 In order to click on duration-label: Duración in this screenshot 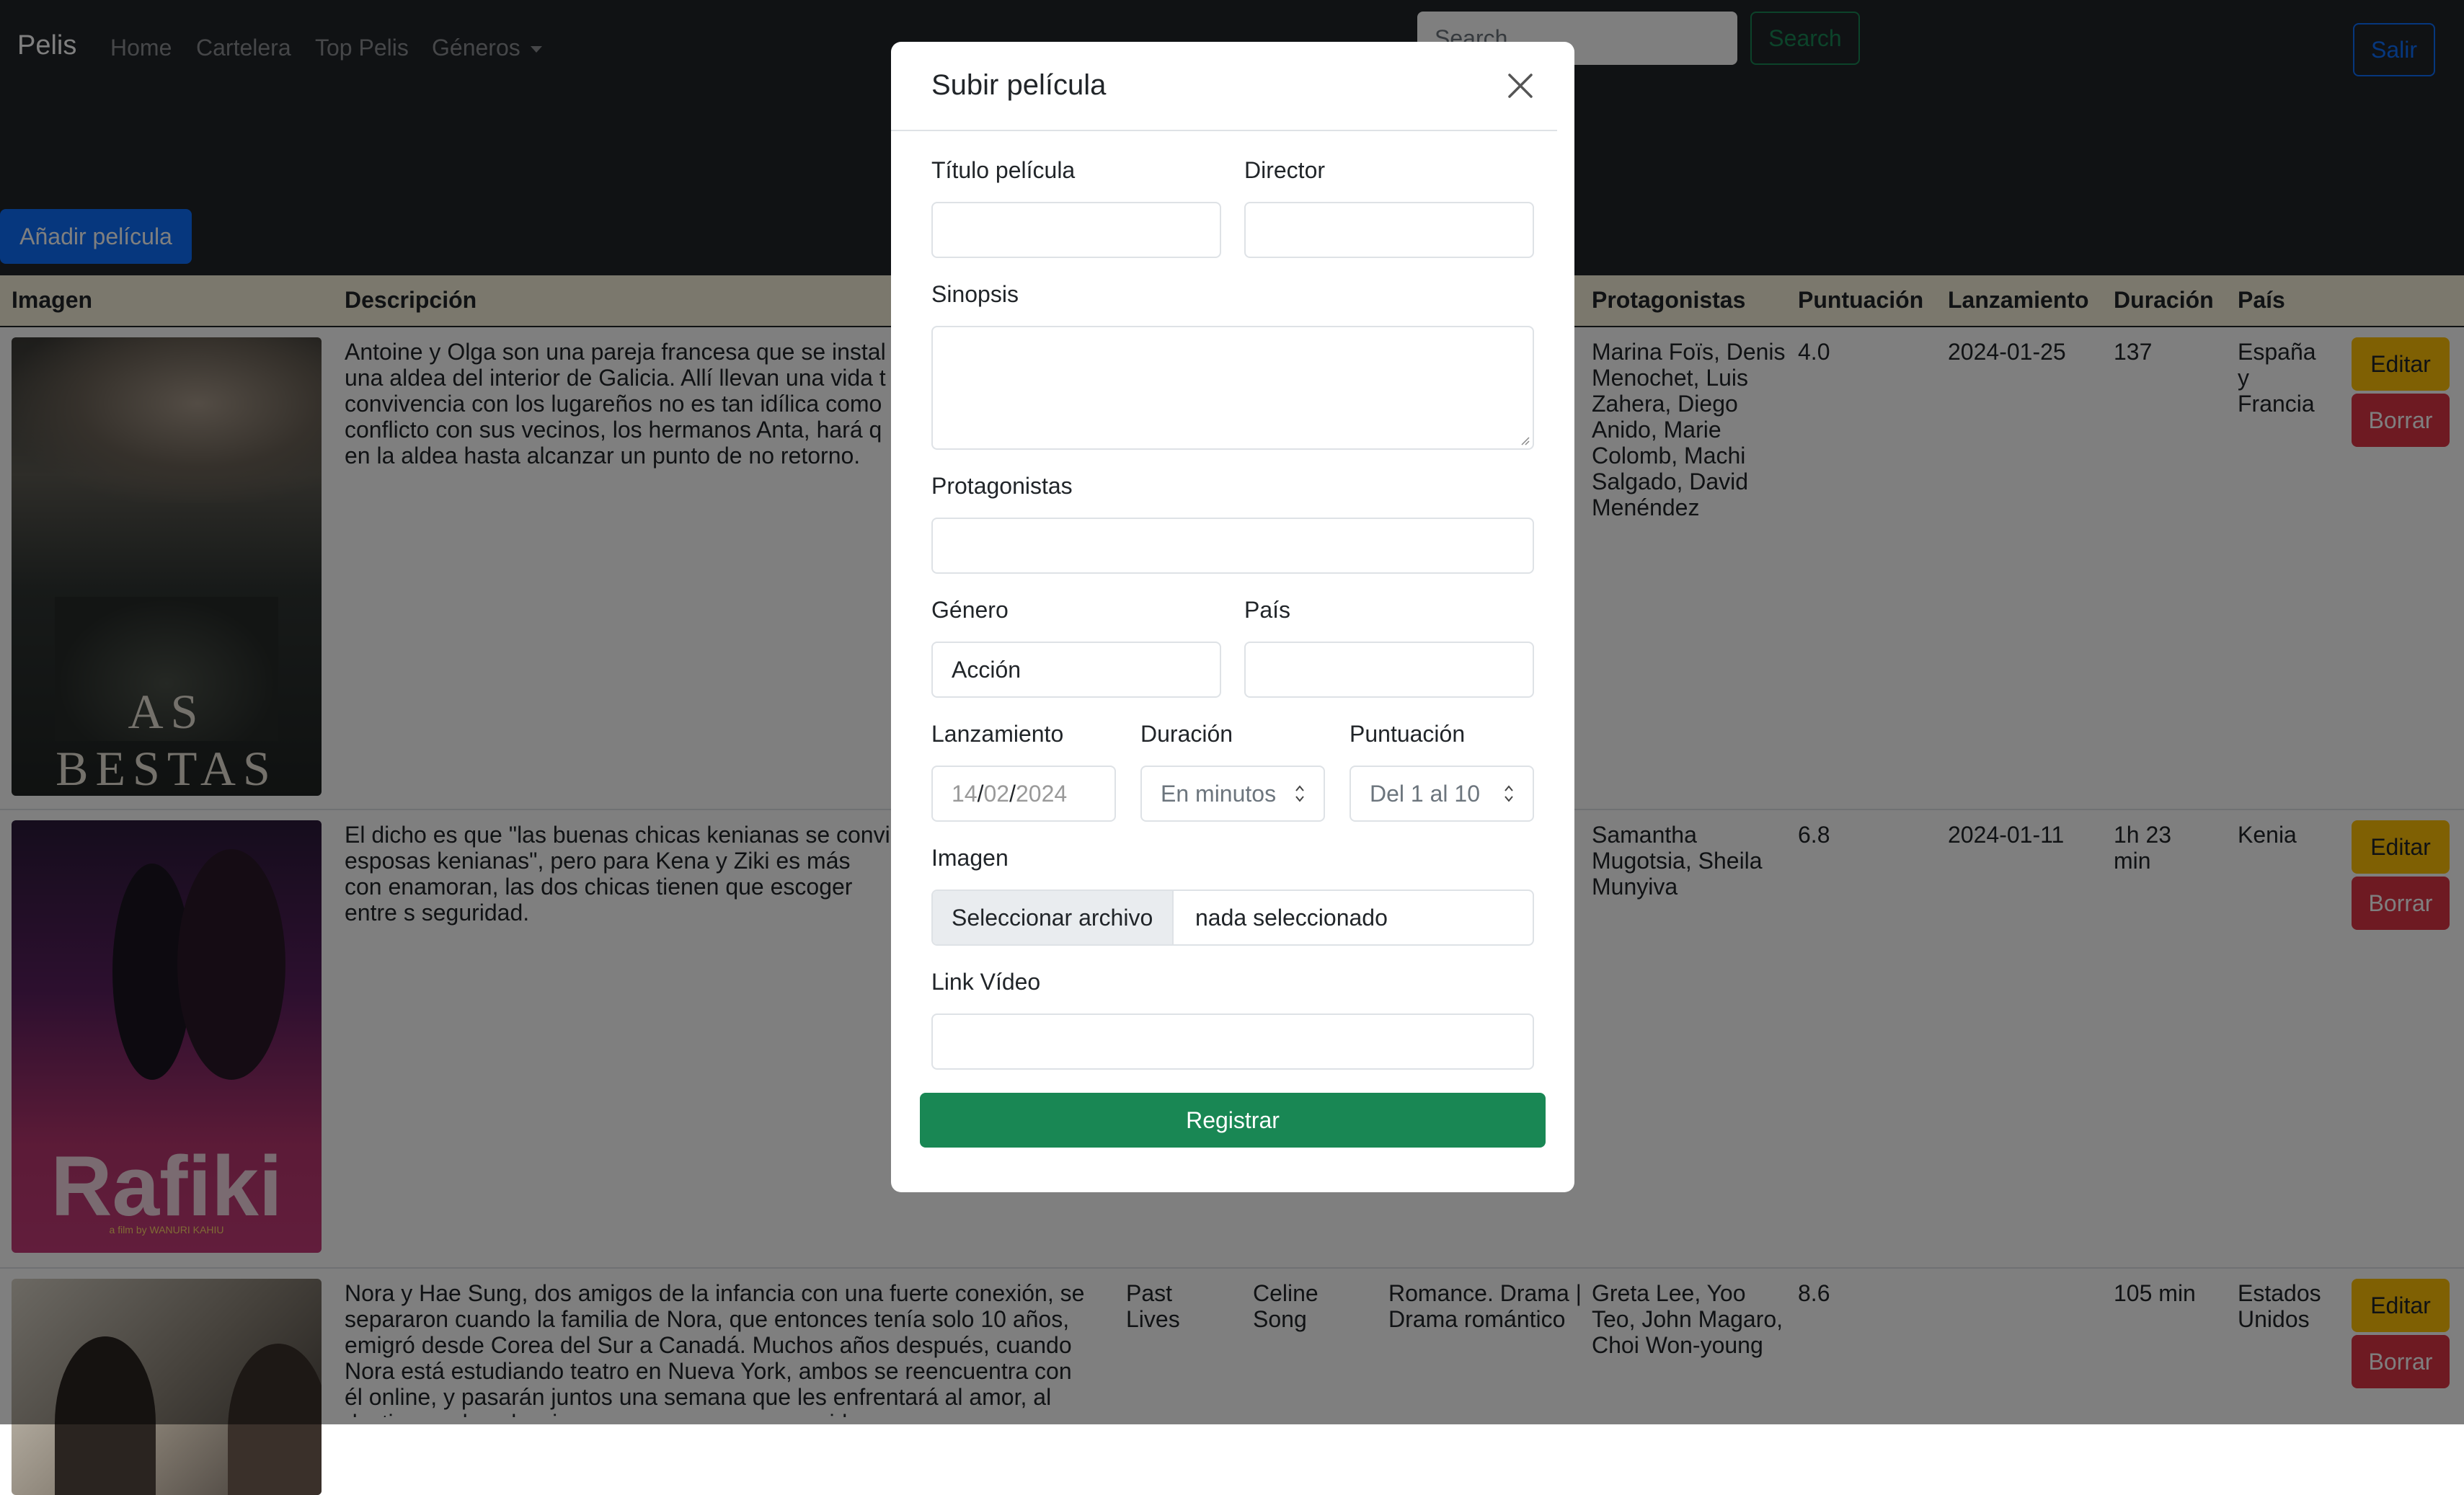, I will do `click(1186, 734)`.